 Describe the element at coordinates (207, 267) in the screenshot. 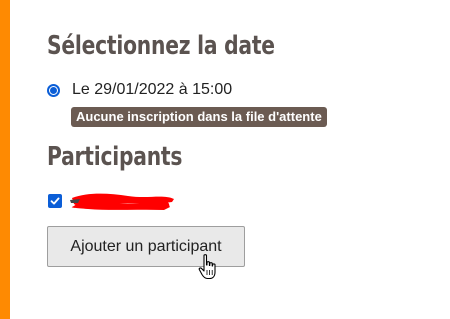

I see `hand-pointer-icon` at that location.